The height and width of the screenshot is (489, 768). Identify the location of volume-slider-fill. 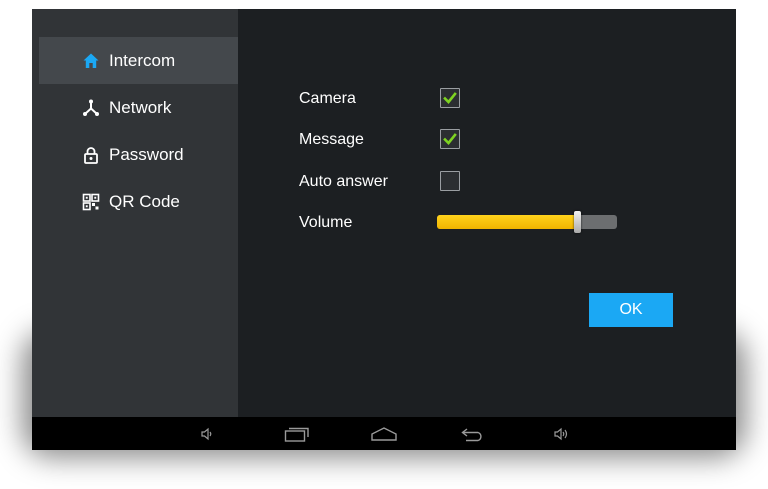
(507, 222).